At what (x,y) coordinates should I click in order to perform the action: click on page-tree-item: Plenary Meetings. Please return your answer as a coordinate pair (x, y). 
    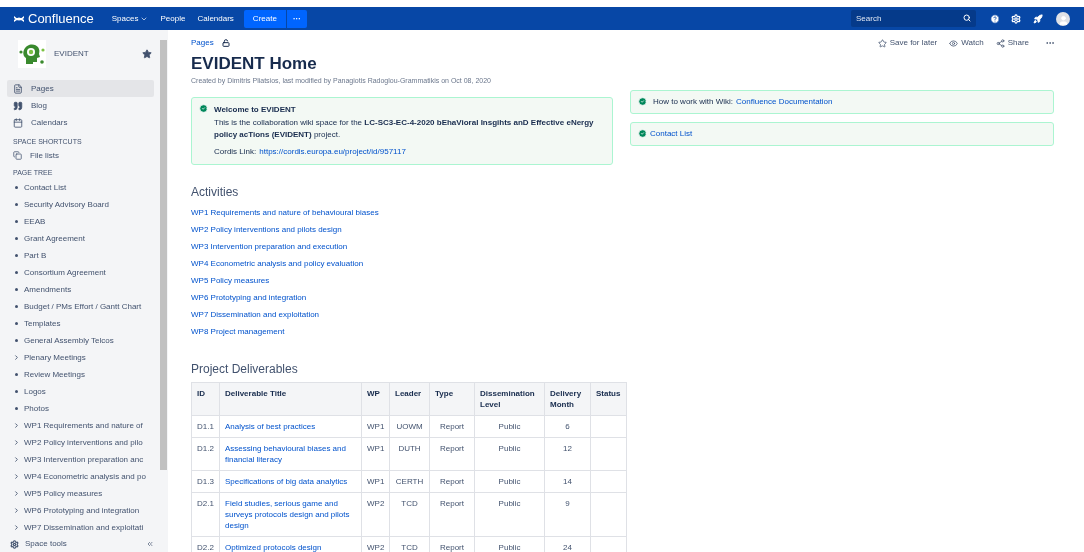
    Looking at the image, I should click on (80, 357).